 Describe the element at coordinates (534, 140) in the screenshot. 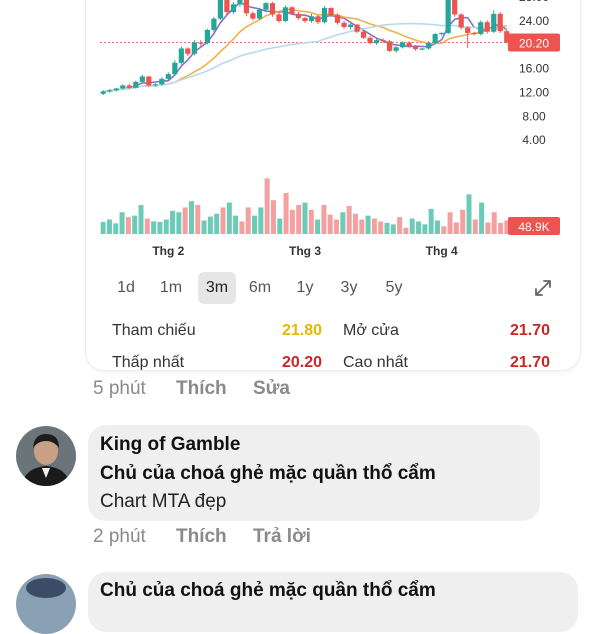

I see `y-tick-label: 4.00` at that location.